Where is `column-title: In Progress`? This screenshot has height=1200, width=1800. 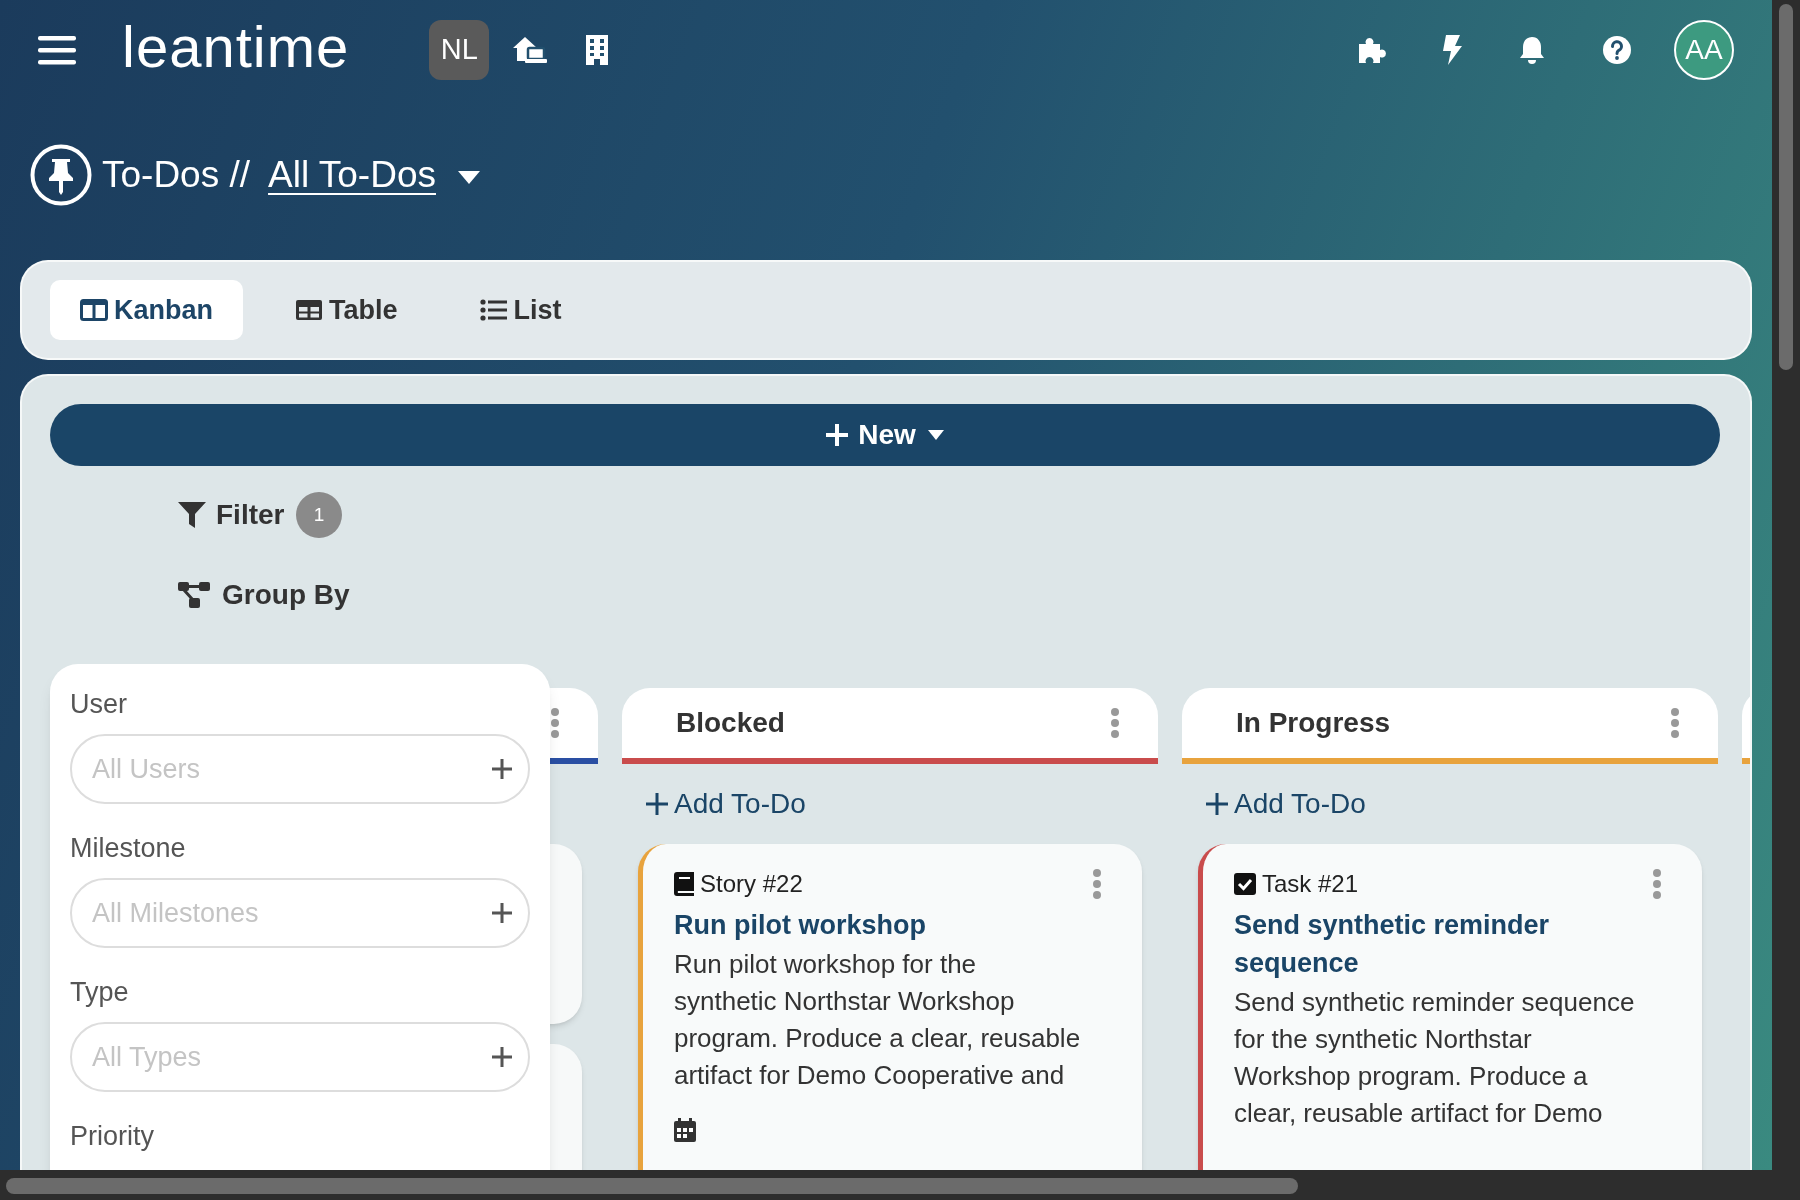
column-title: In Progress is located at coordinates (1314, 723).